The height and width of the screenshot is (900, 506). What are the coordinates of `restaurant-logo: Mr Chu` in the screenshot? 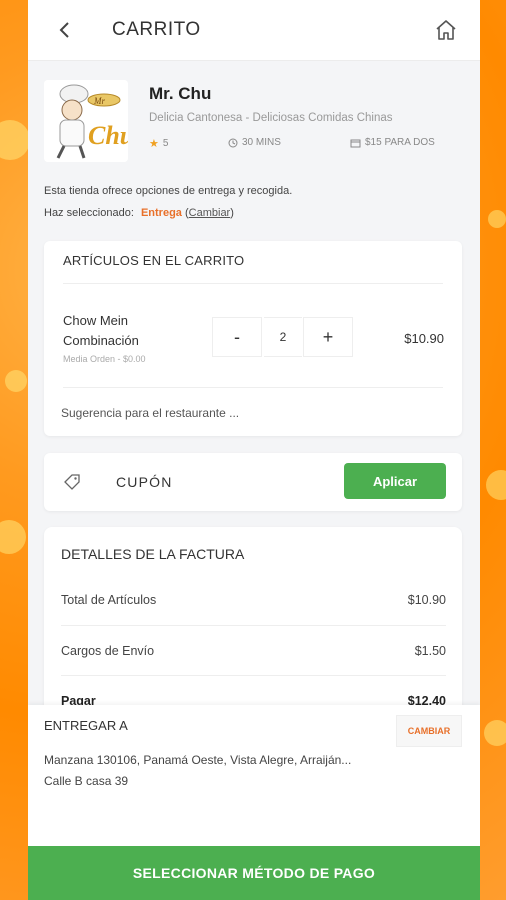 It's located at (86, 121).